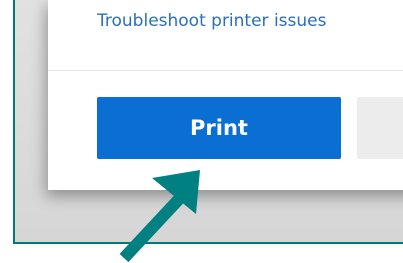  Describe the element at coordinates (159, 216) in the screenshot. I see `annotation-arrow-icon` at that location.